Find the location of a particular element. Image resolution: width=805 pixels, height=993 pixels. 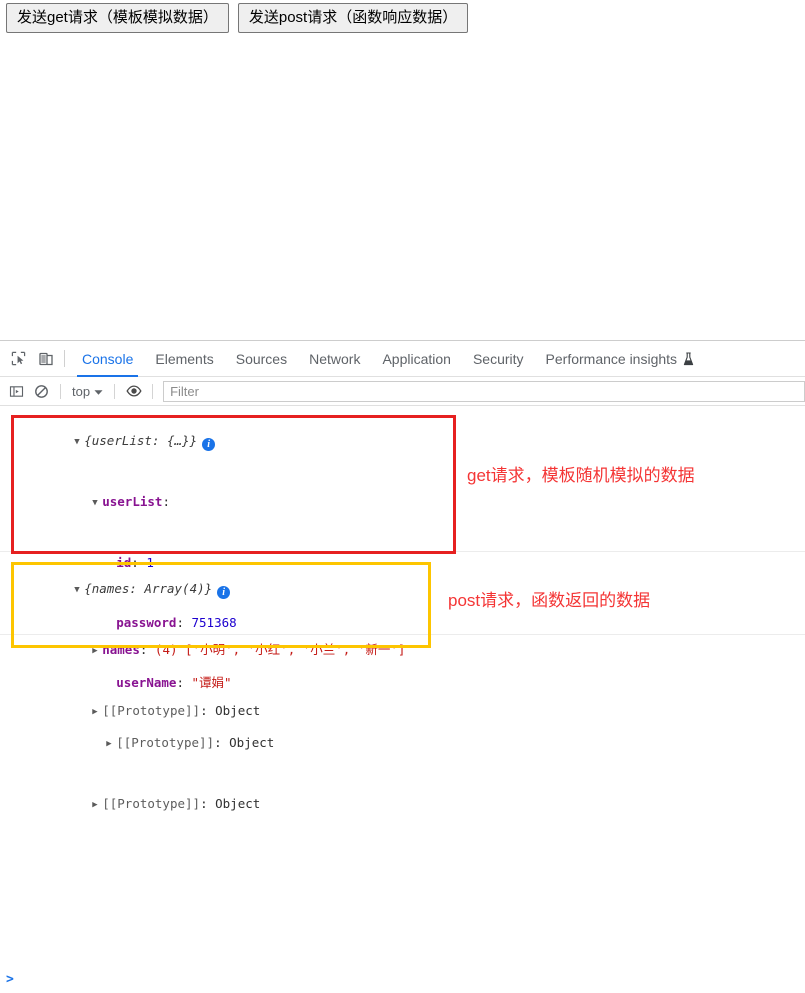

tab-security-label: Security is located at coordinates (498, 358).